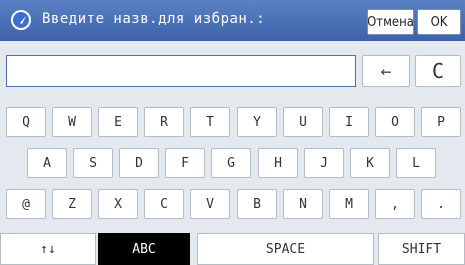  Describe the element at coordinates (285, 249) in the screenshot. I see `space-key: SPACE` at that location.